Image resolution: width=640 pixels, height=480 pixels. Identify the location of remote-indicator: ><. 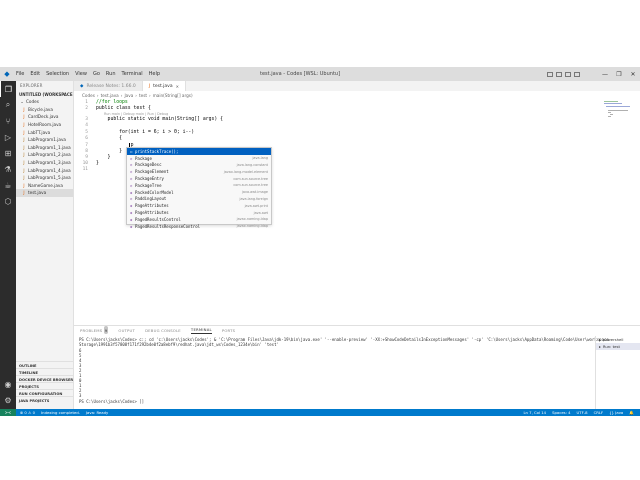
(8, 412).